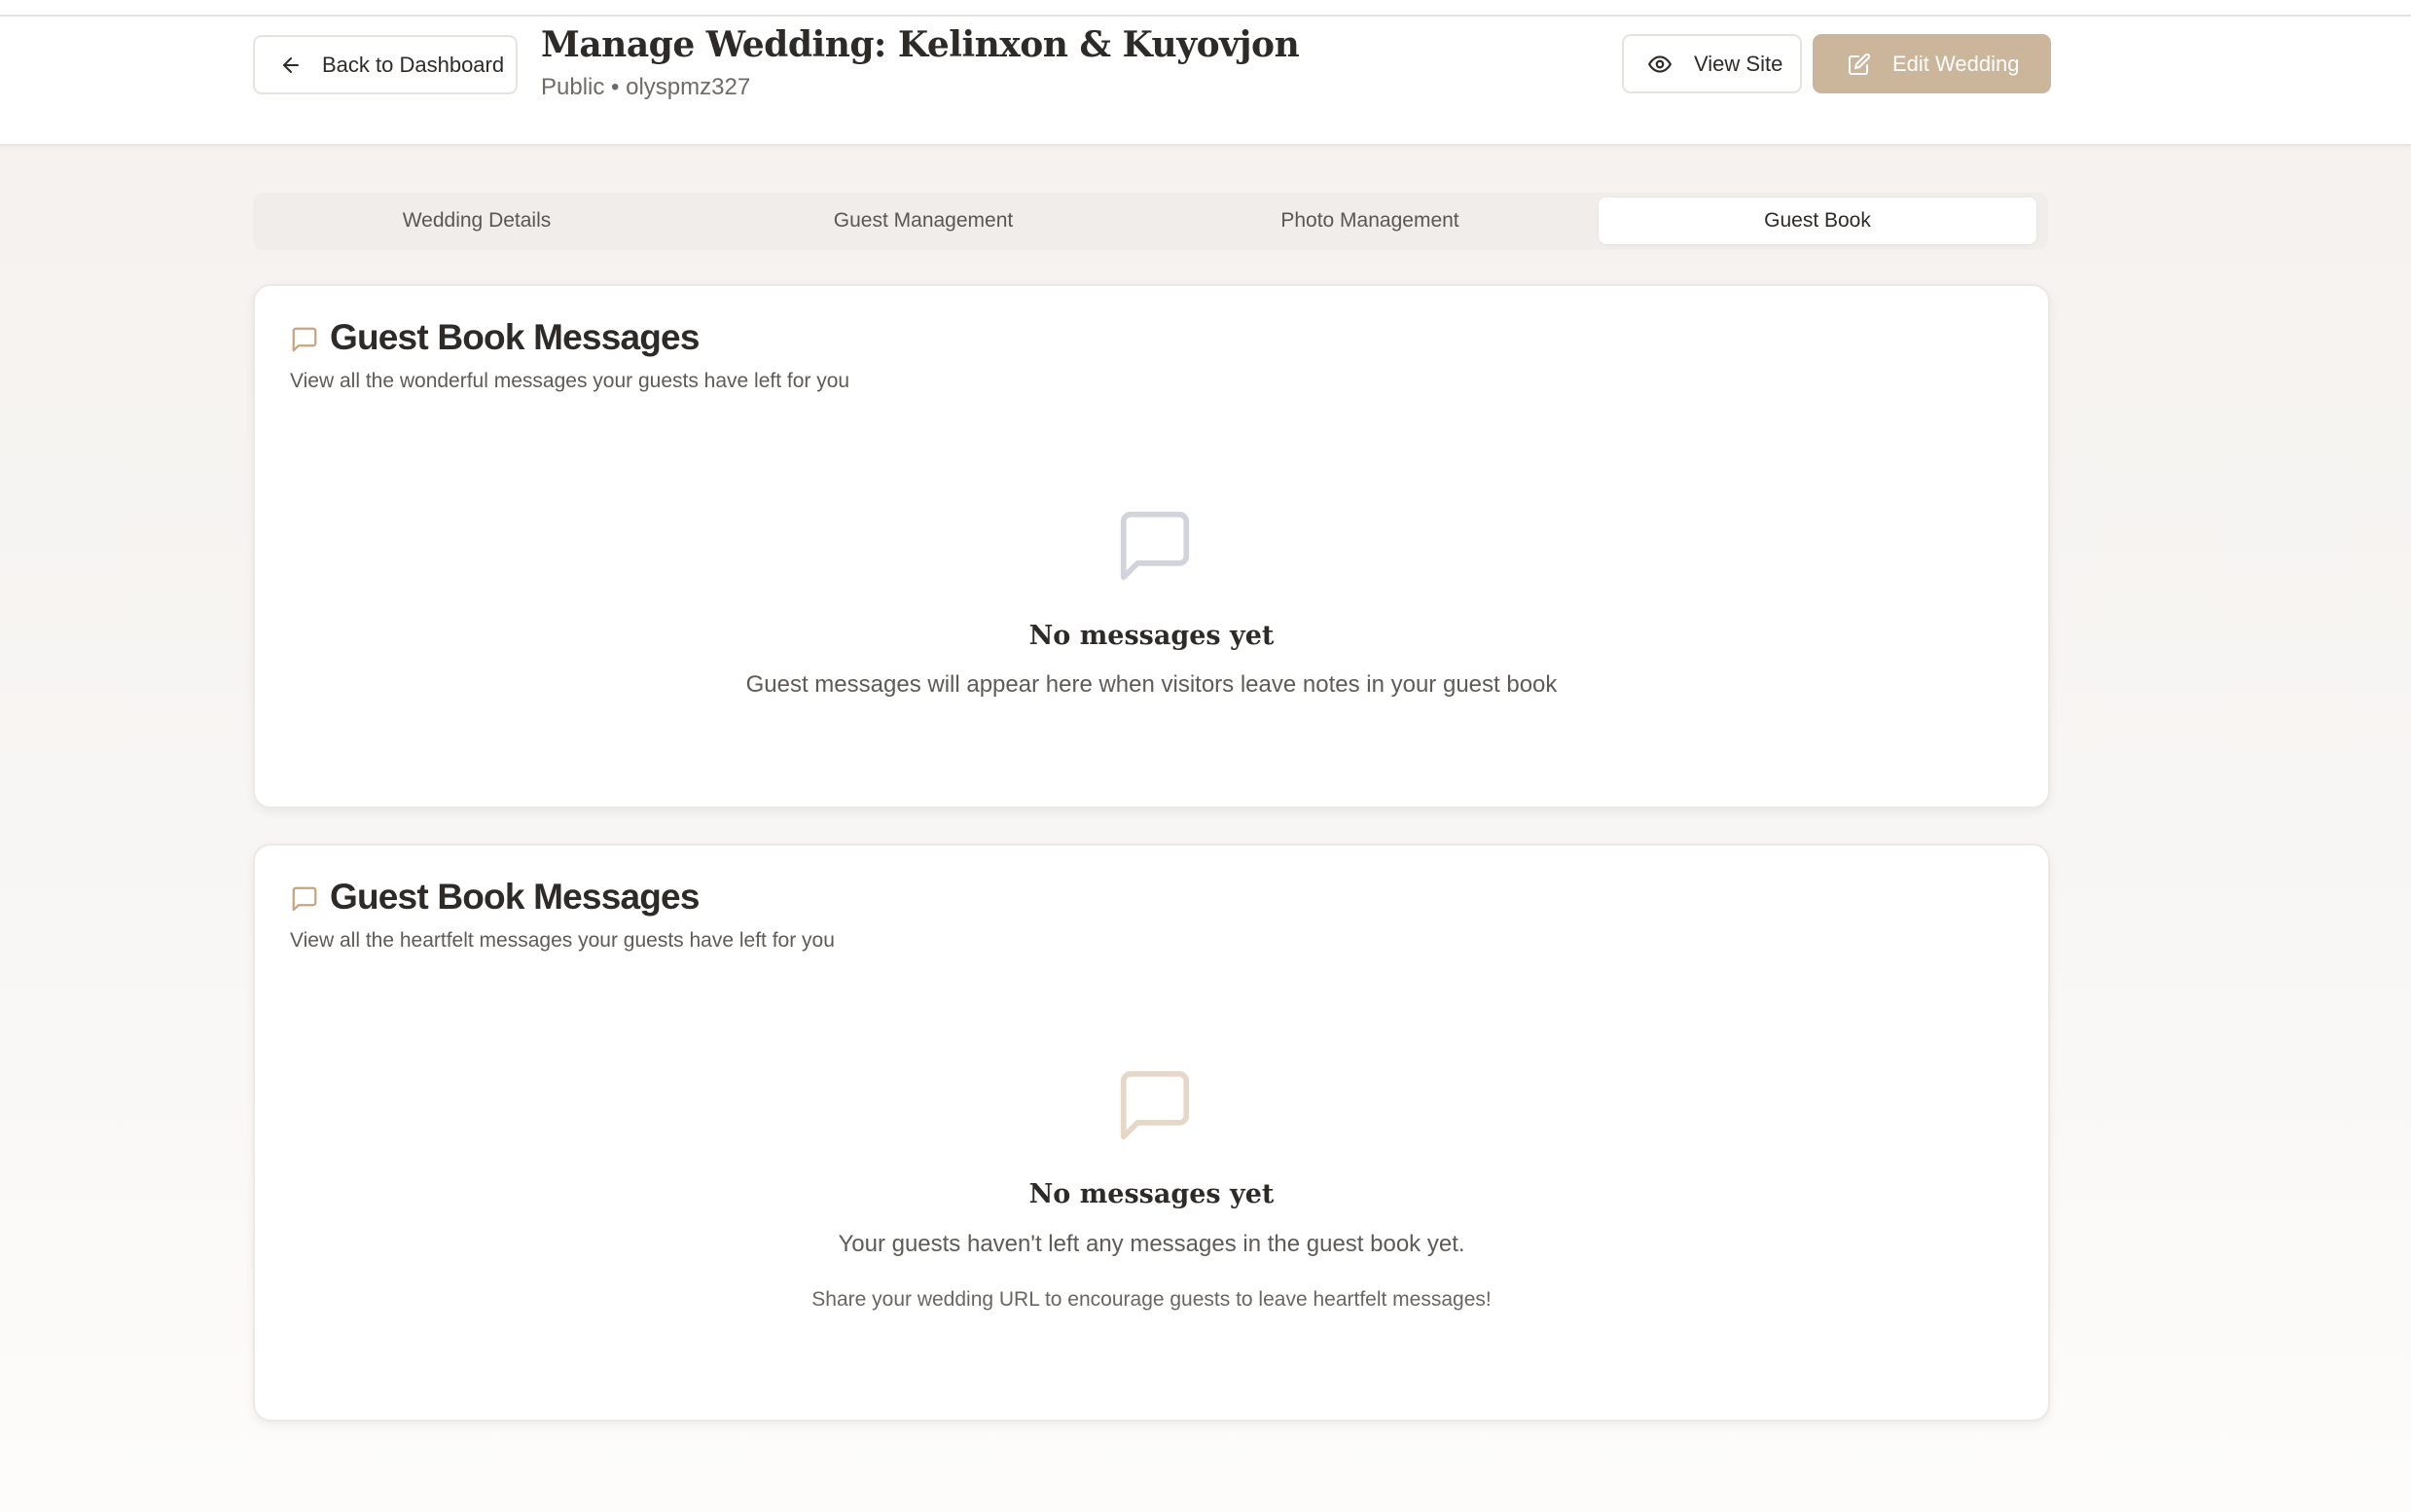 Image resolution: width=2411 pixels, height=1512 pixels. What do you see at coordinates (1205, 8) in the screenshot?
I see `browser-top-strip` at bounding box center [1205, 8].